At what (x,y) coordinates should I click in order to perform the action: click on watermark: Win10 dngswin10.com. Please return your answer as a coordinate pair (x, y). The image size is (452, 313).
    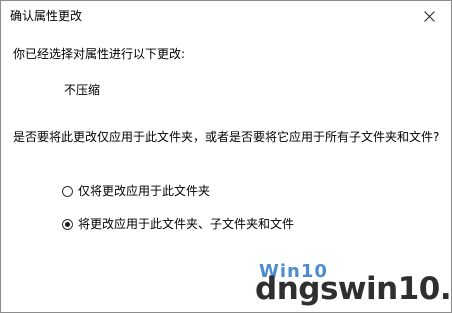
    Looking at the image, I should click on (353, 285).